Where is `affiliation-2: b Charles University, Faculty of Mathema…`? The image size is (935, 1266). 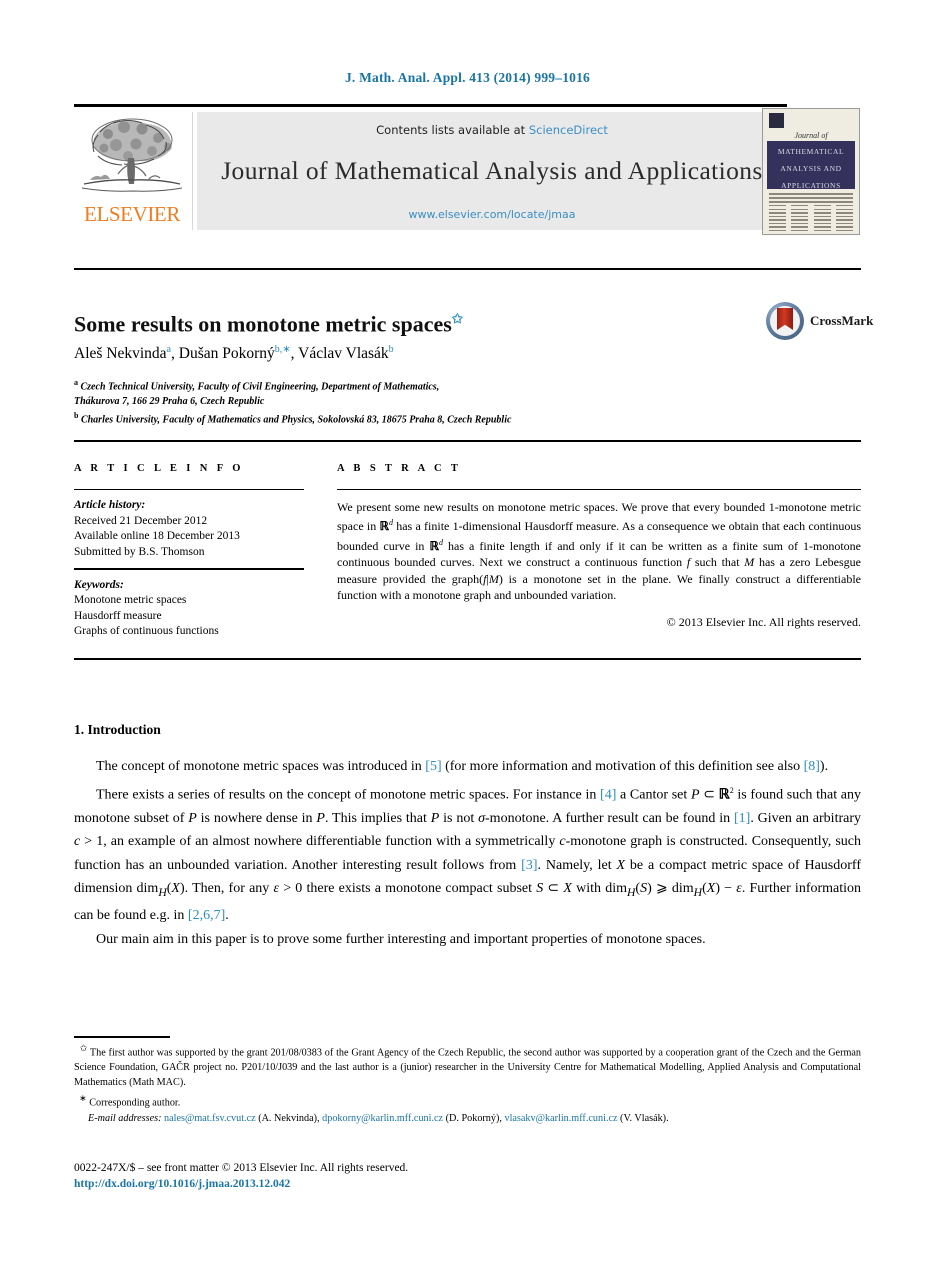
affiliation-2: b Charles University, Faculty of Mathema… is located at coordinates (469, 418).